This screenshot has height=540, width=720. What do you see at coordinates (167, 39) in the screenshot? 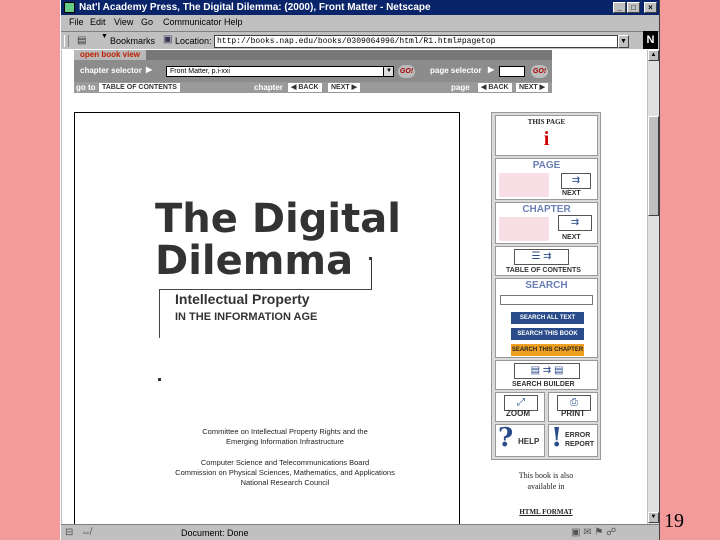
I see `page-proxy-icon: ▣` at bounding box center [167, 39].